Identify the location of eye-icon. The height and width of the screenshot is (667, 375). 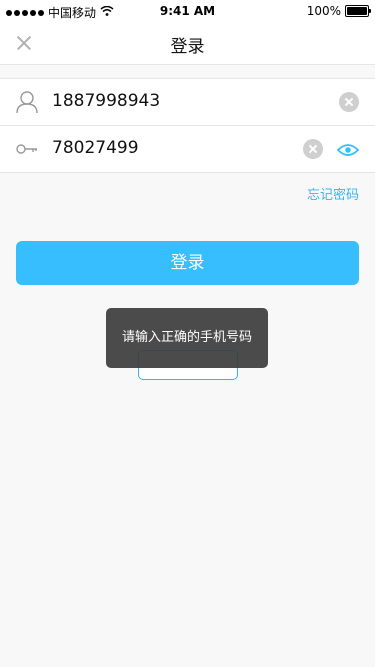
(348, 149).